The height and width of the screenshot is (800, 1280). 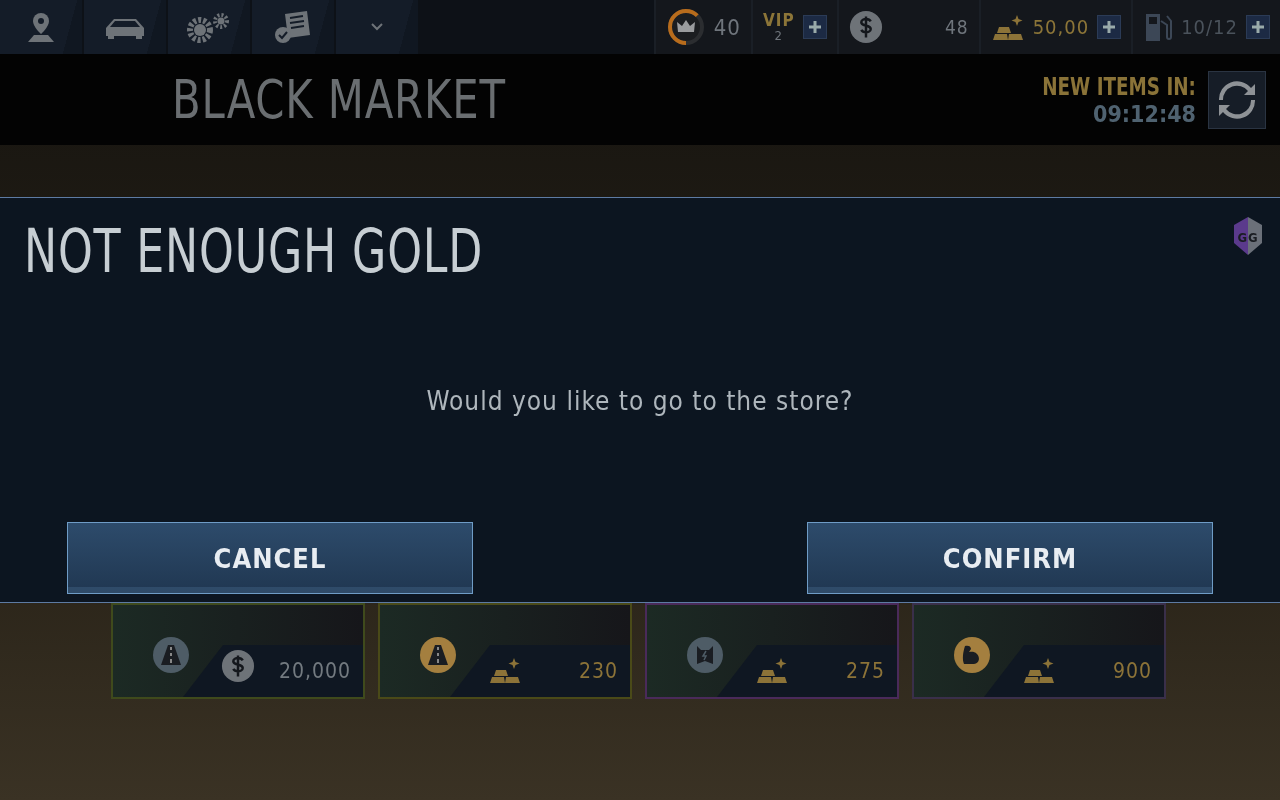 What do you see at coordinates (956, 27) in the screenshot?
I see `cash-value: 48` at bounding box center [956, 27].